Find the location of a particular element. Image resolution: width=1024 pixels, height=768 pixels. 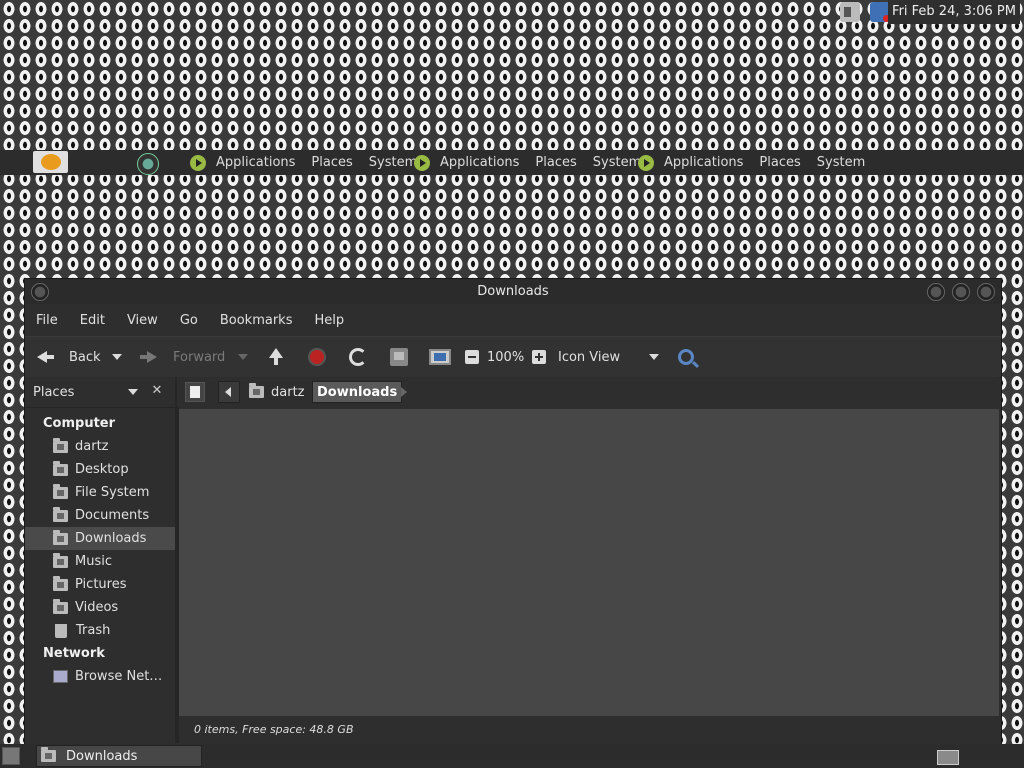

volume-icon is located at coordinates (850, 12).